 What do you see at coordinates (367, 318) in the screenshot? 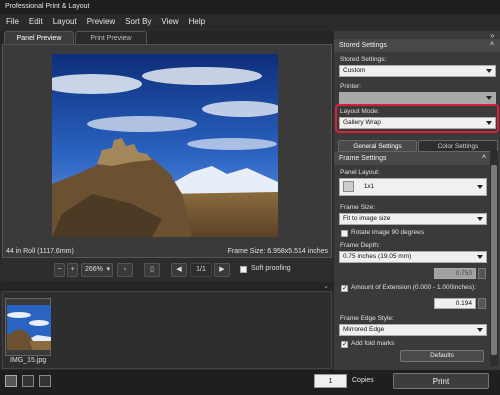
I see `edge-style-label: Frame Edge Style:` at bounding box center [367, 318].